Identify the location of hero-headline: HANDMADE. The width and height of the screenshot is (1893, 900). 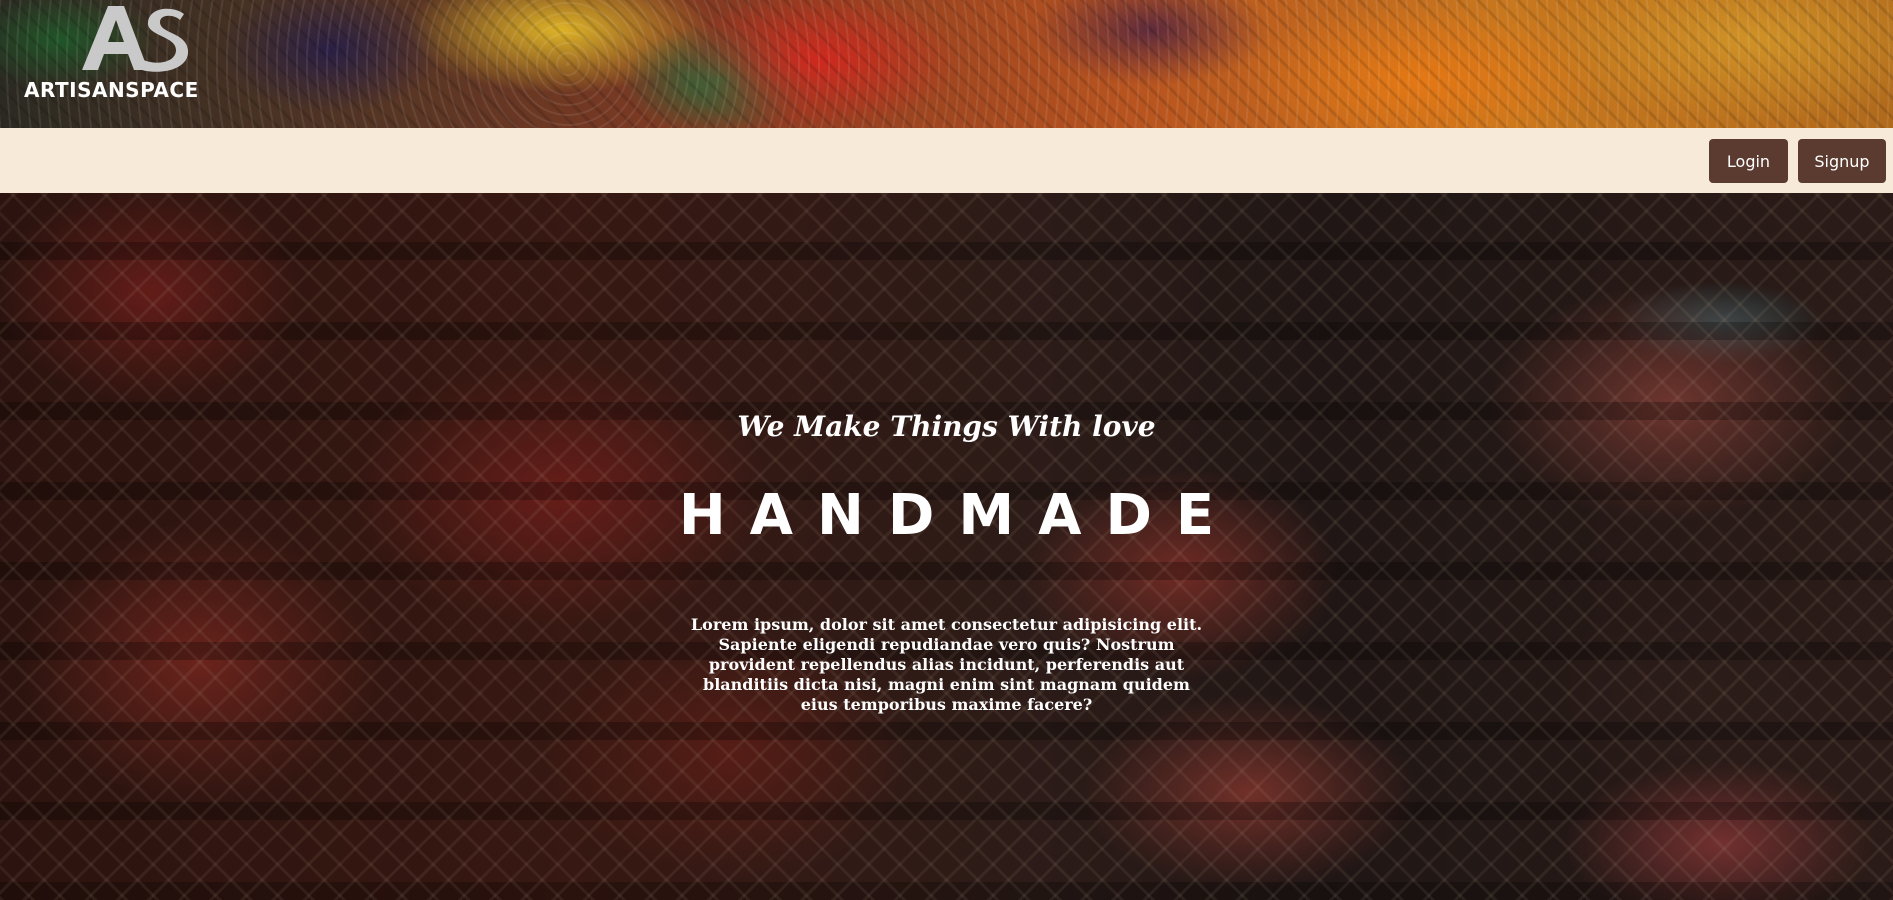
(958, 515).